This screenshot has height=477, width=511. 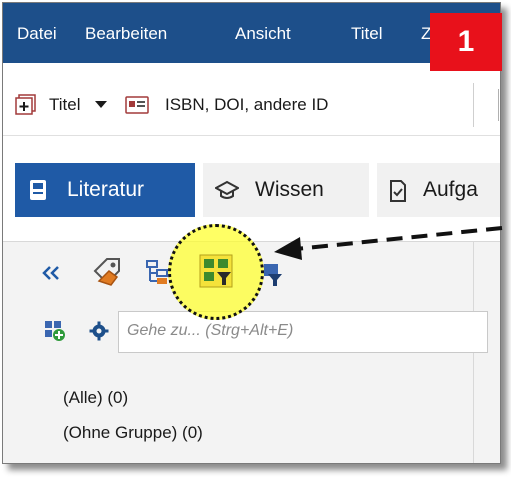 What do you see at coordinates (108, 272) in the screenshot?
I see `tag-icon` at bounding box center [108, 272].